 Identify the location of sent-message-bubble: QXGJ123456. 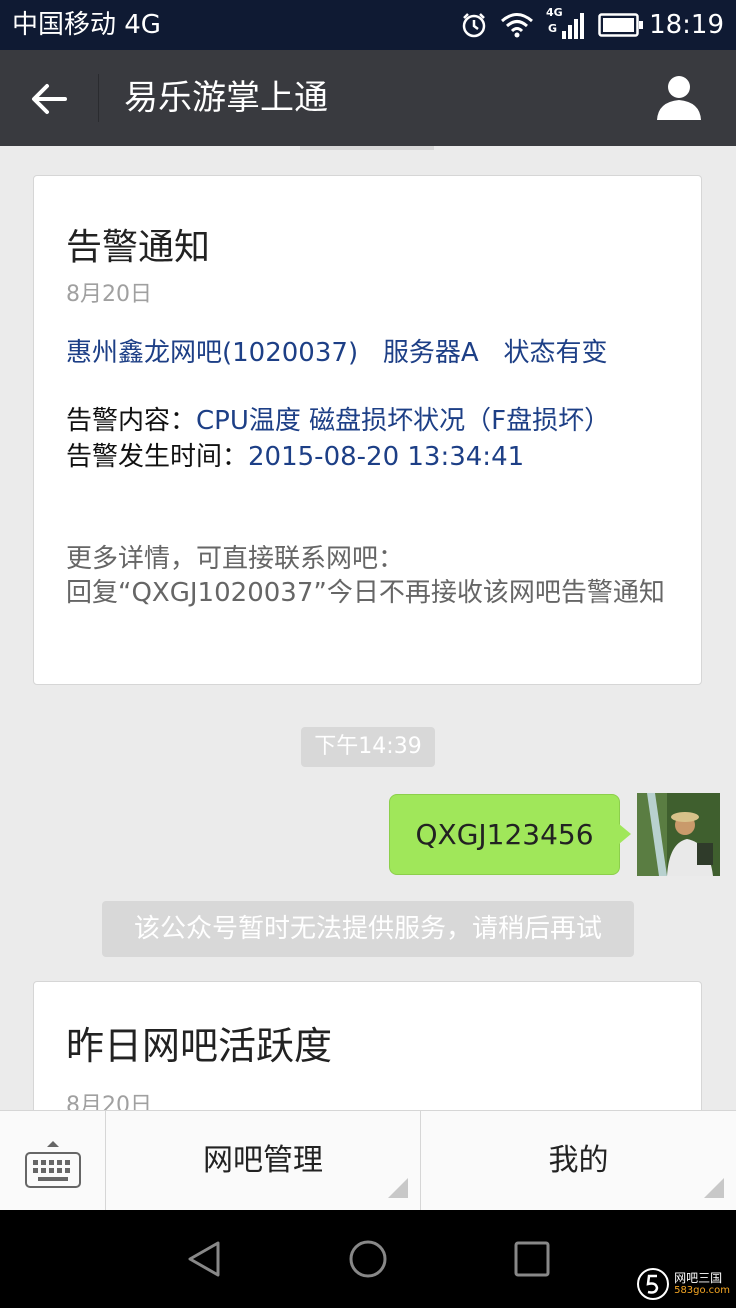
(504, 834).